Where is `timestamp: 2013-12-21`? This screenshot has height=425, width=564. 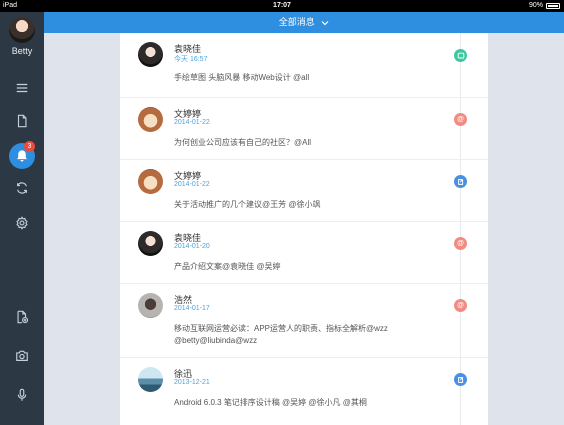
timestamp: 2013-12-21 is located at coordinates (192, 382).